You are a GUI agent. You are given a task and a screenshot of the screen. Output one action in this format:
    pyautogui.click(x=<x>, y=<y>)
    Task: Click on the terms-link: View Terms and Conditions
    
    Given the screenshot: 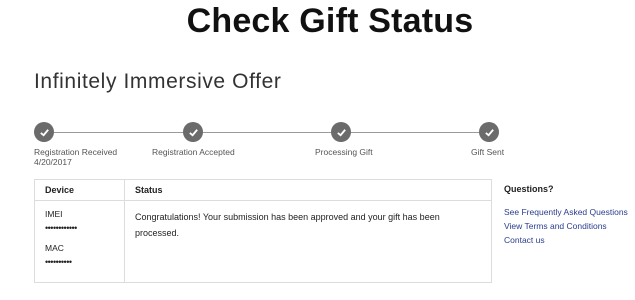 What is the action you would take?
    pyautogui.click(x=555, y=226)
    